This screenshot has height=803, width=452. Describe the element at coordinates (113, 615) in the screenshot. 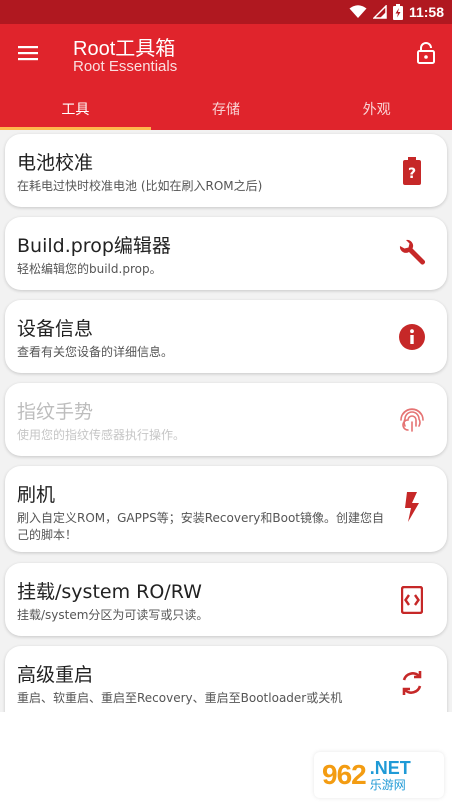

I see `card-description: 挂载/system分区为可读写或只读。` at that location.